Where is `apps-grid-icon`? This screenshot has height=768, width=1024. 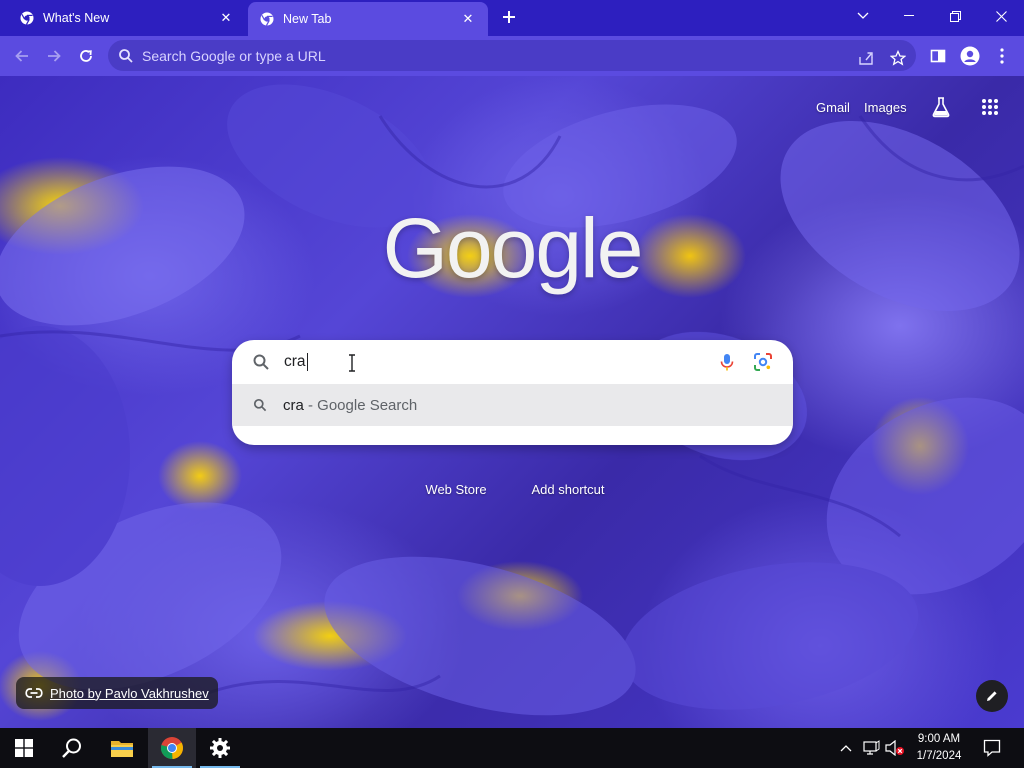 apps-grid-icon is located at coordinates (990, 107).